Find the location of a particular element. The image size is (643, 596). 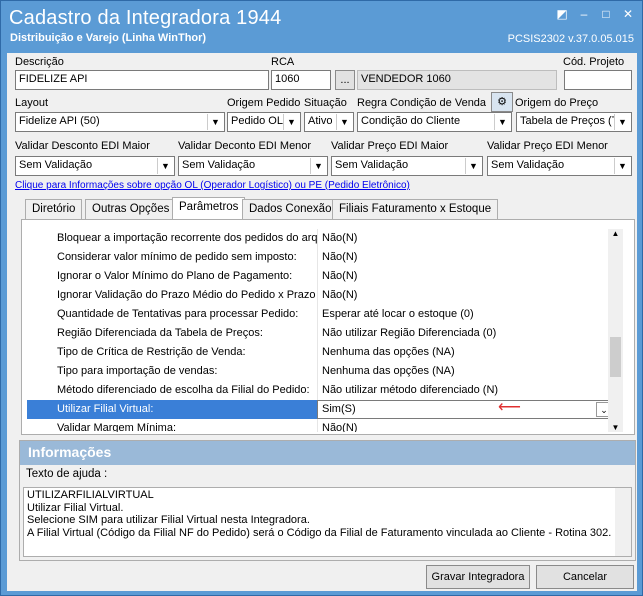

param-name: Utilizar Filial Virtual: is located at coordinates (172, 409).